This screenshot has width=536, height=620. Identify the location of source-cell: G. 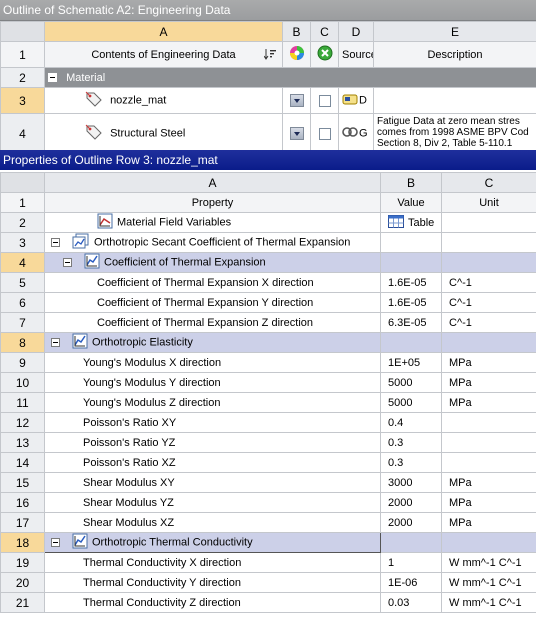
(356, 133).